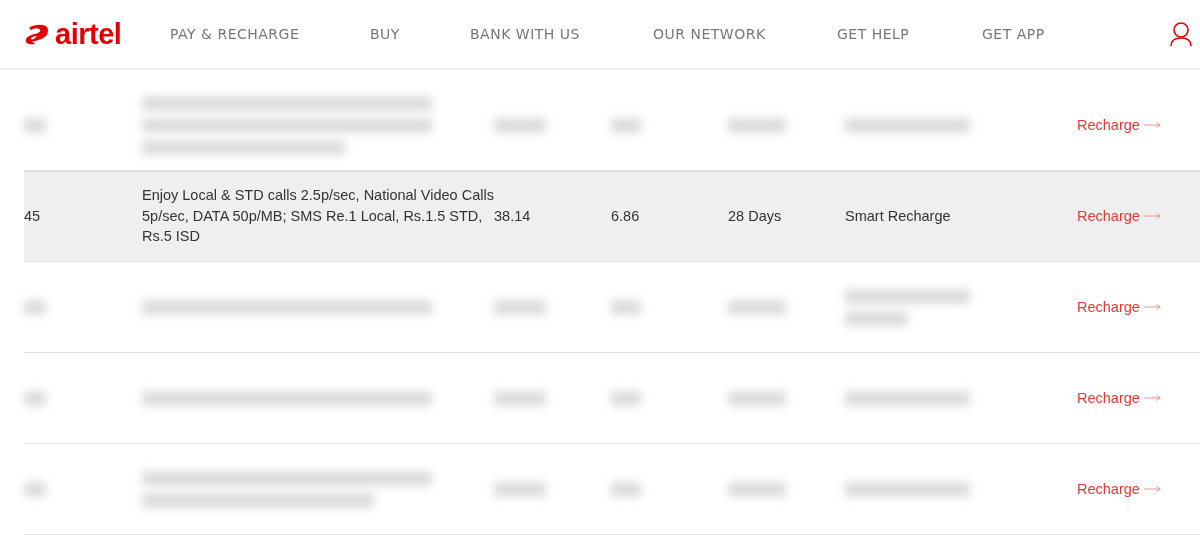 This screenshot has width=1200, height=537. I want to click on nav-link: OUR NETWORK, so click(745, 34).